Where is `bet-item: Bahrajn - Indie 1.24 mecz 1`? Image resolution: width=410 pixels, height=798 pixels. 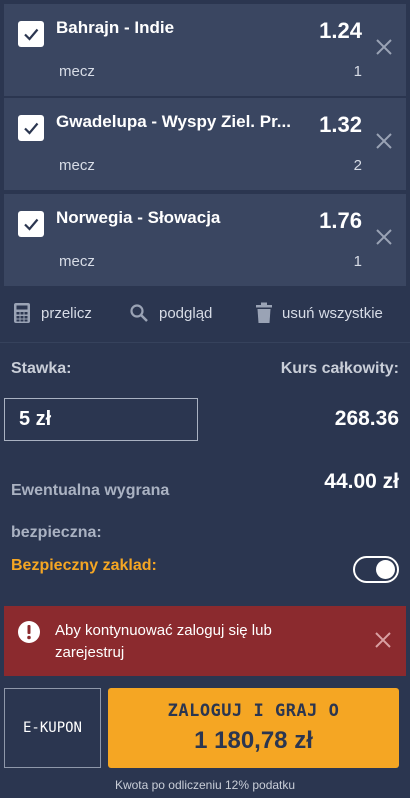
bet-item: Bahrajn - Indie 1.24 mecz 1 is located at coordinates (205, 50).